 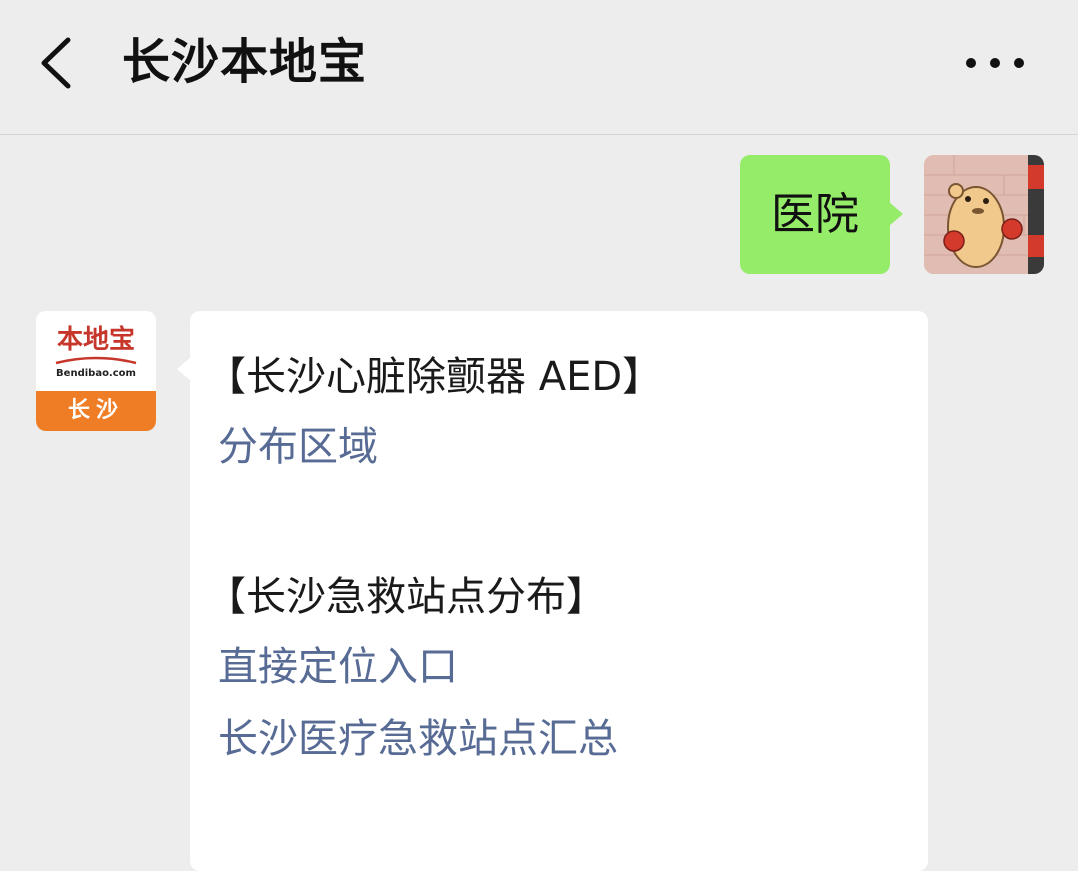 I want to click on logo-top: 本地宝 Bendibao.com, so click(x=96, y=348).